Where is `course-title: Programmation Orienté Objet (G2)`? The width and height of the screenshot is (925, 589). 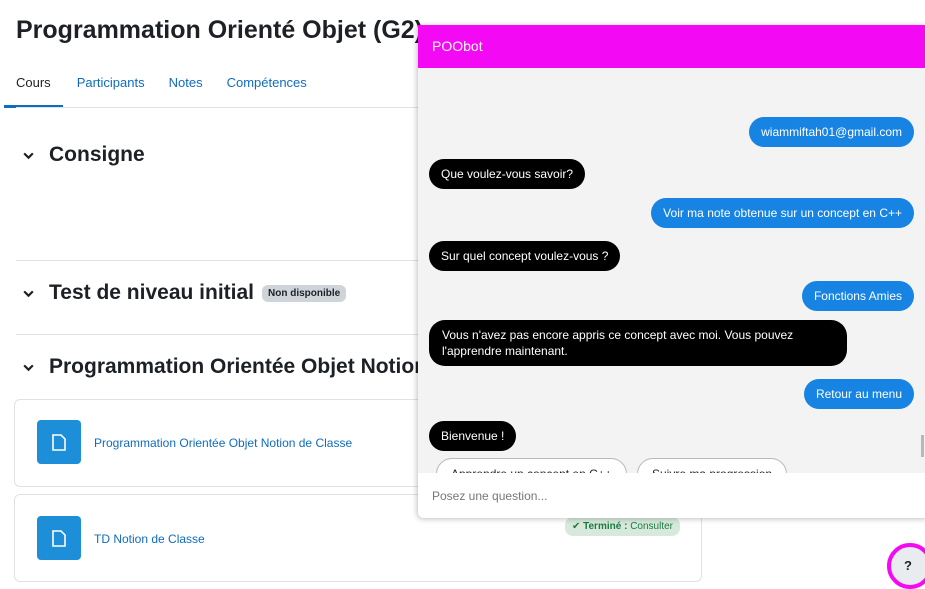 course-title: Programmation Orienté Objet (G2) is located at coordinates (220, 30).